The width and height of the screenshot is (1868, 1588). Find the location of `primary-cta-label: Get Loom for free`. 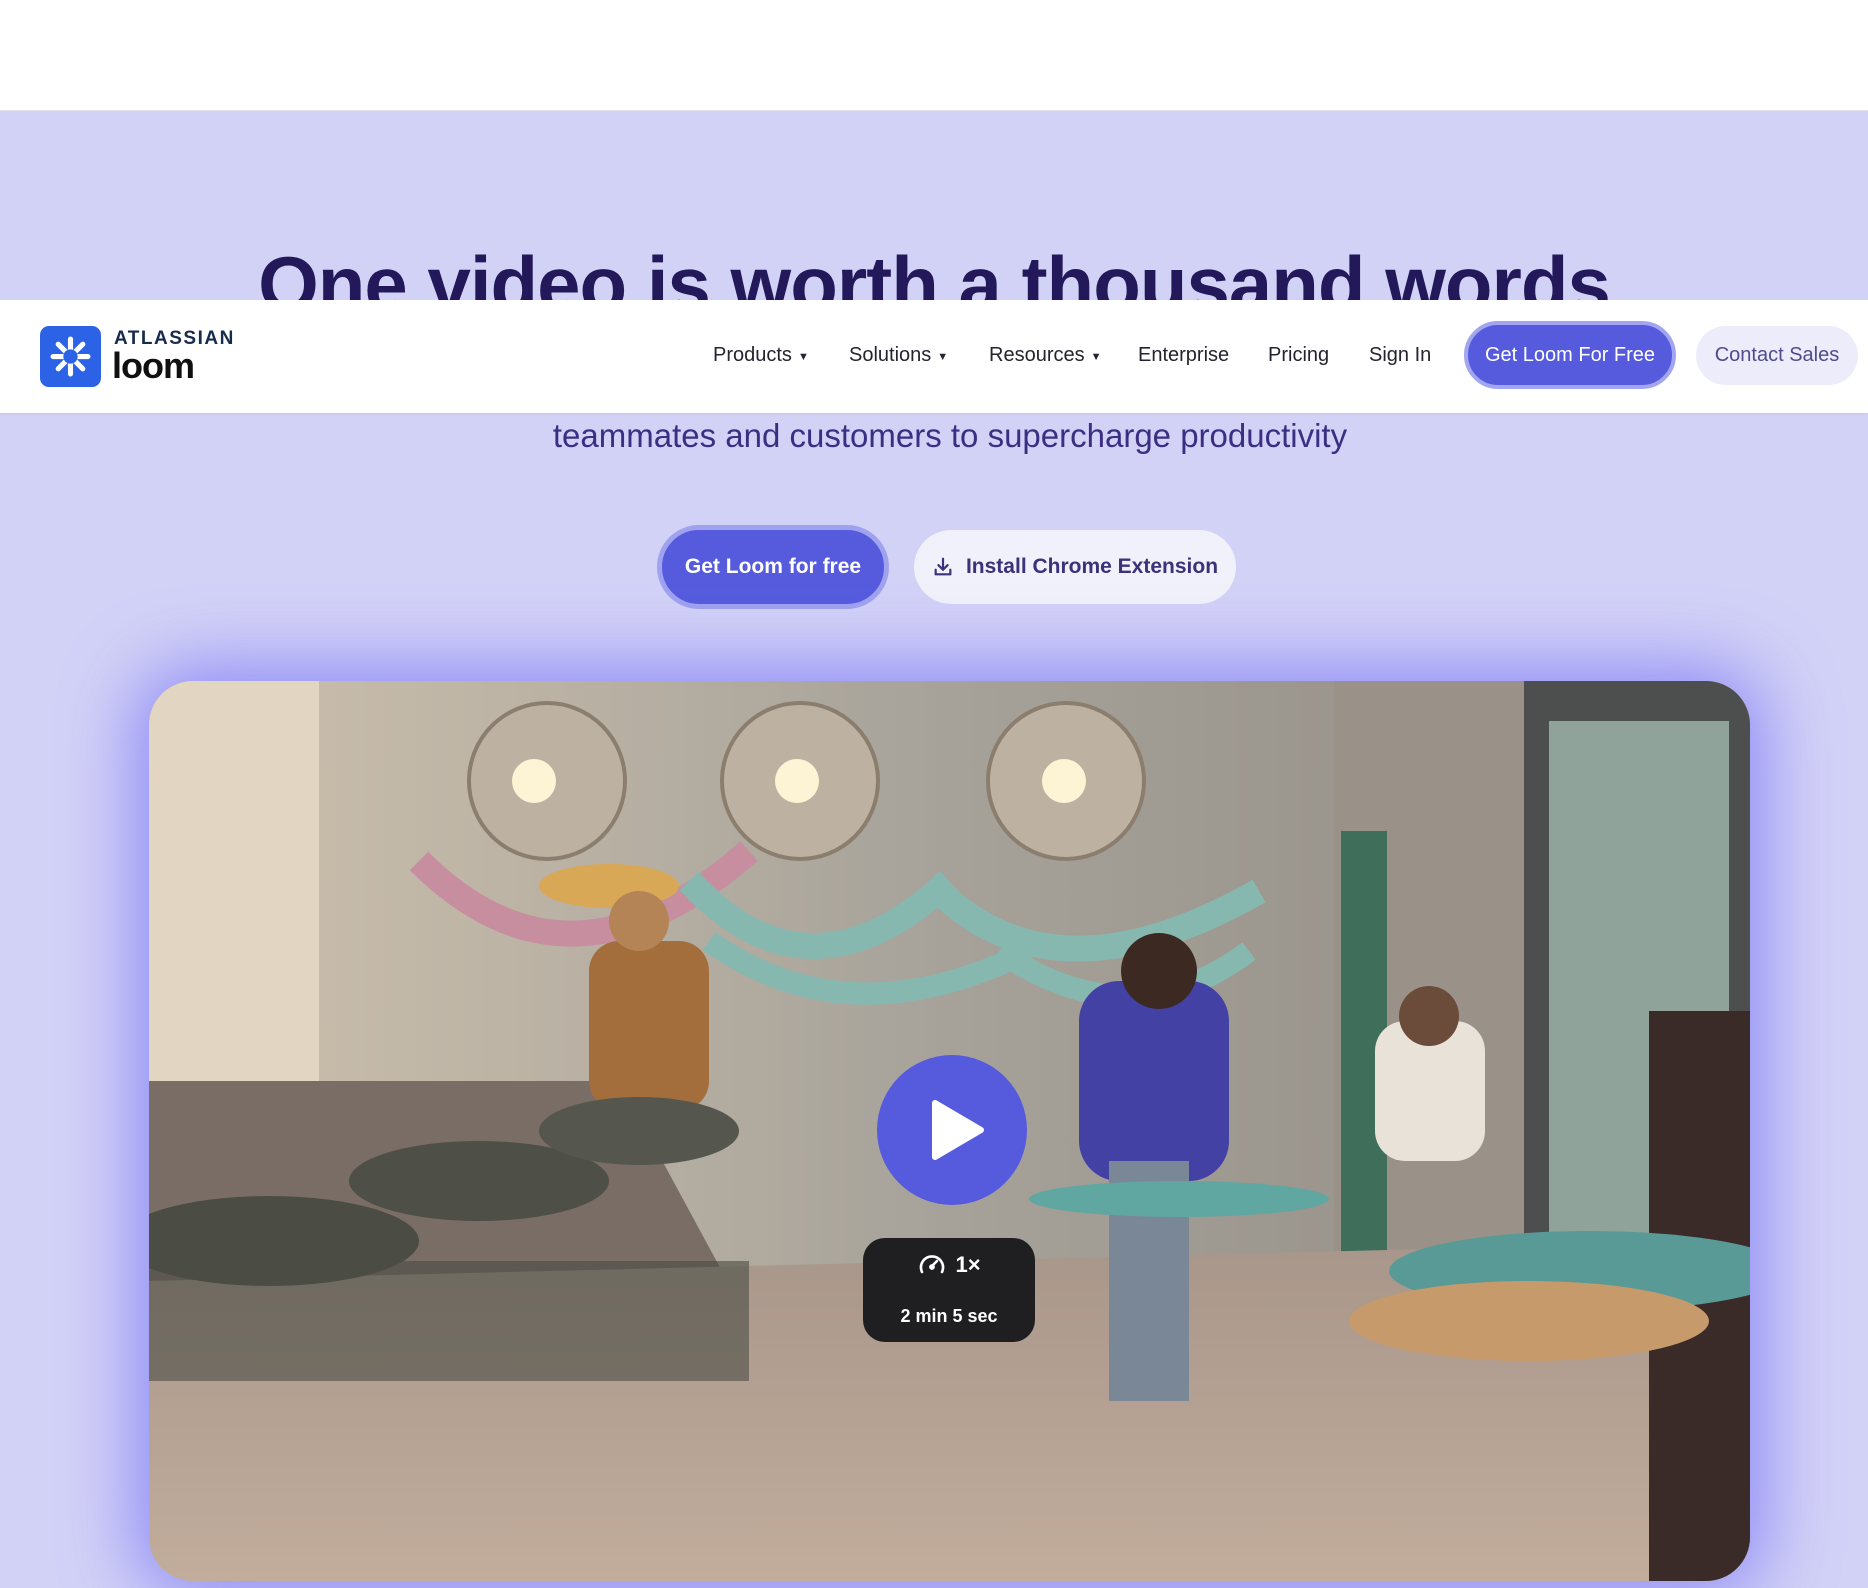

primary-cta-label: Get Loom for free is located at coordinates (773, 566).